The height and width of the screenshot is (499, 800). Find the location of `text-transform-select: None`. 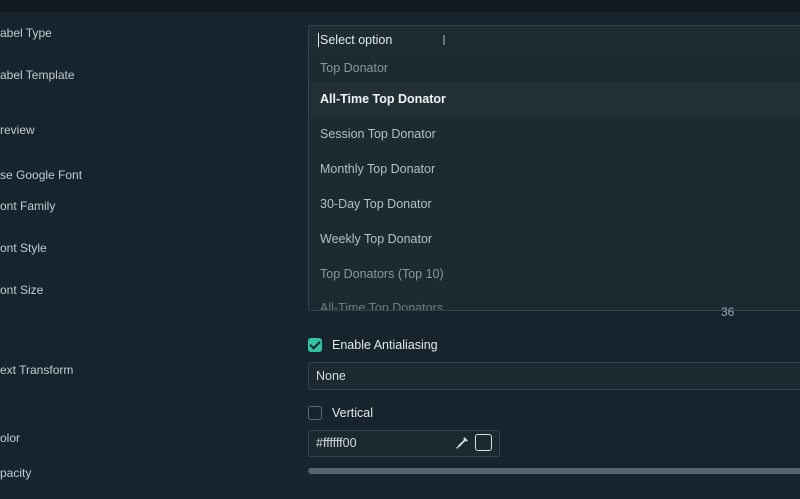

text-transform-select: None is located at coordinates (554, 376).